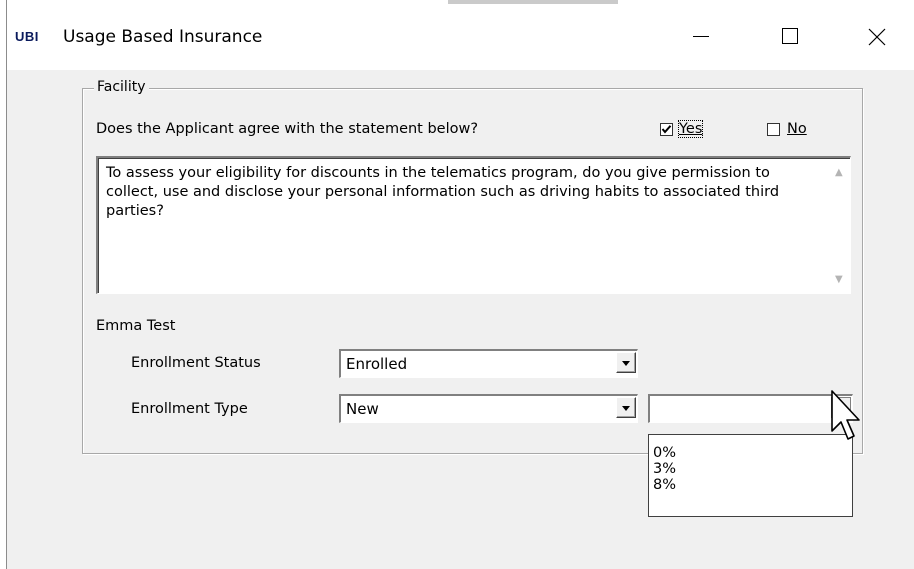 This screenshot has height=569, width=914. What do you see at coordinates (789, 36) in the screenshot?
I see `maximize-button` at bounding box center [789, 36].